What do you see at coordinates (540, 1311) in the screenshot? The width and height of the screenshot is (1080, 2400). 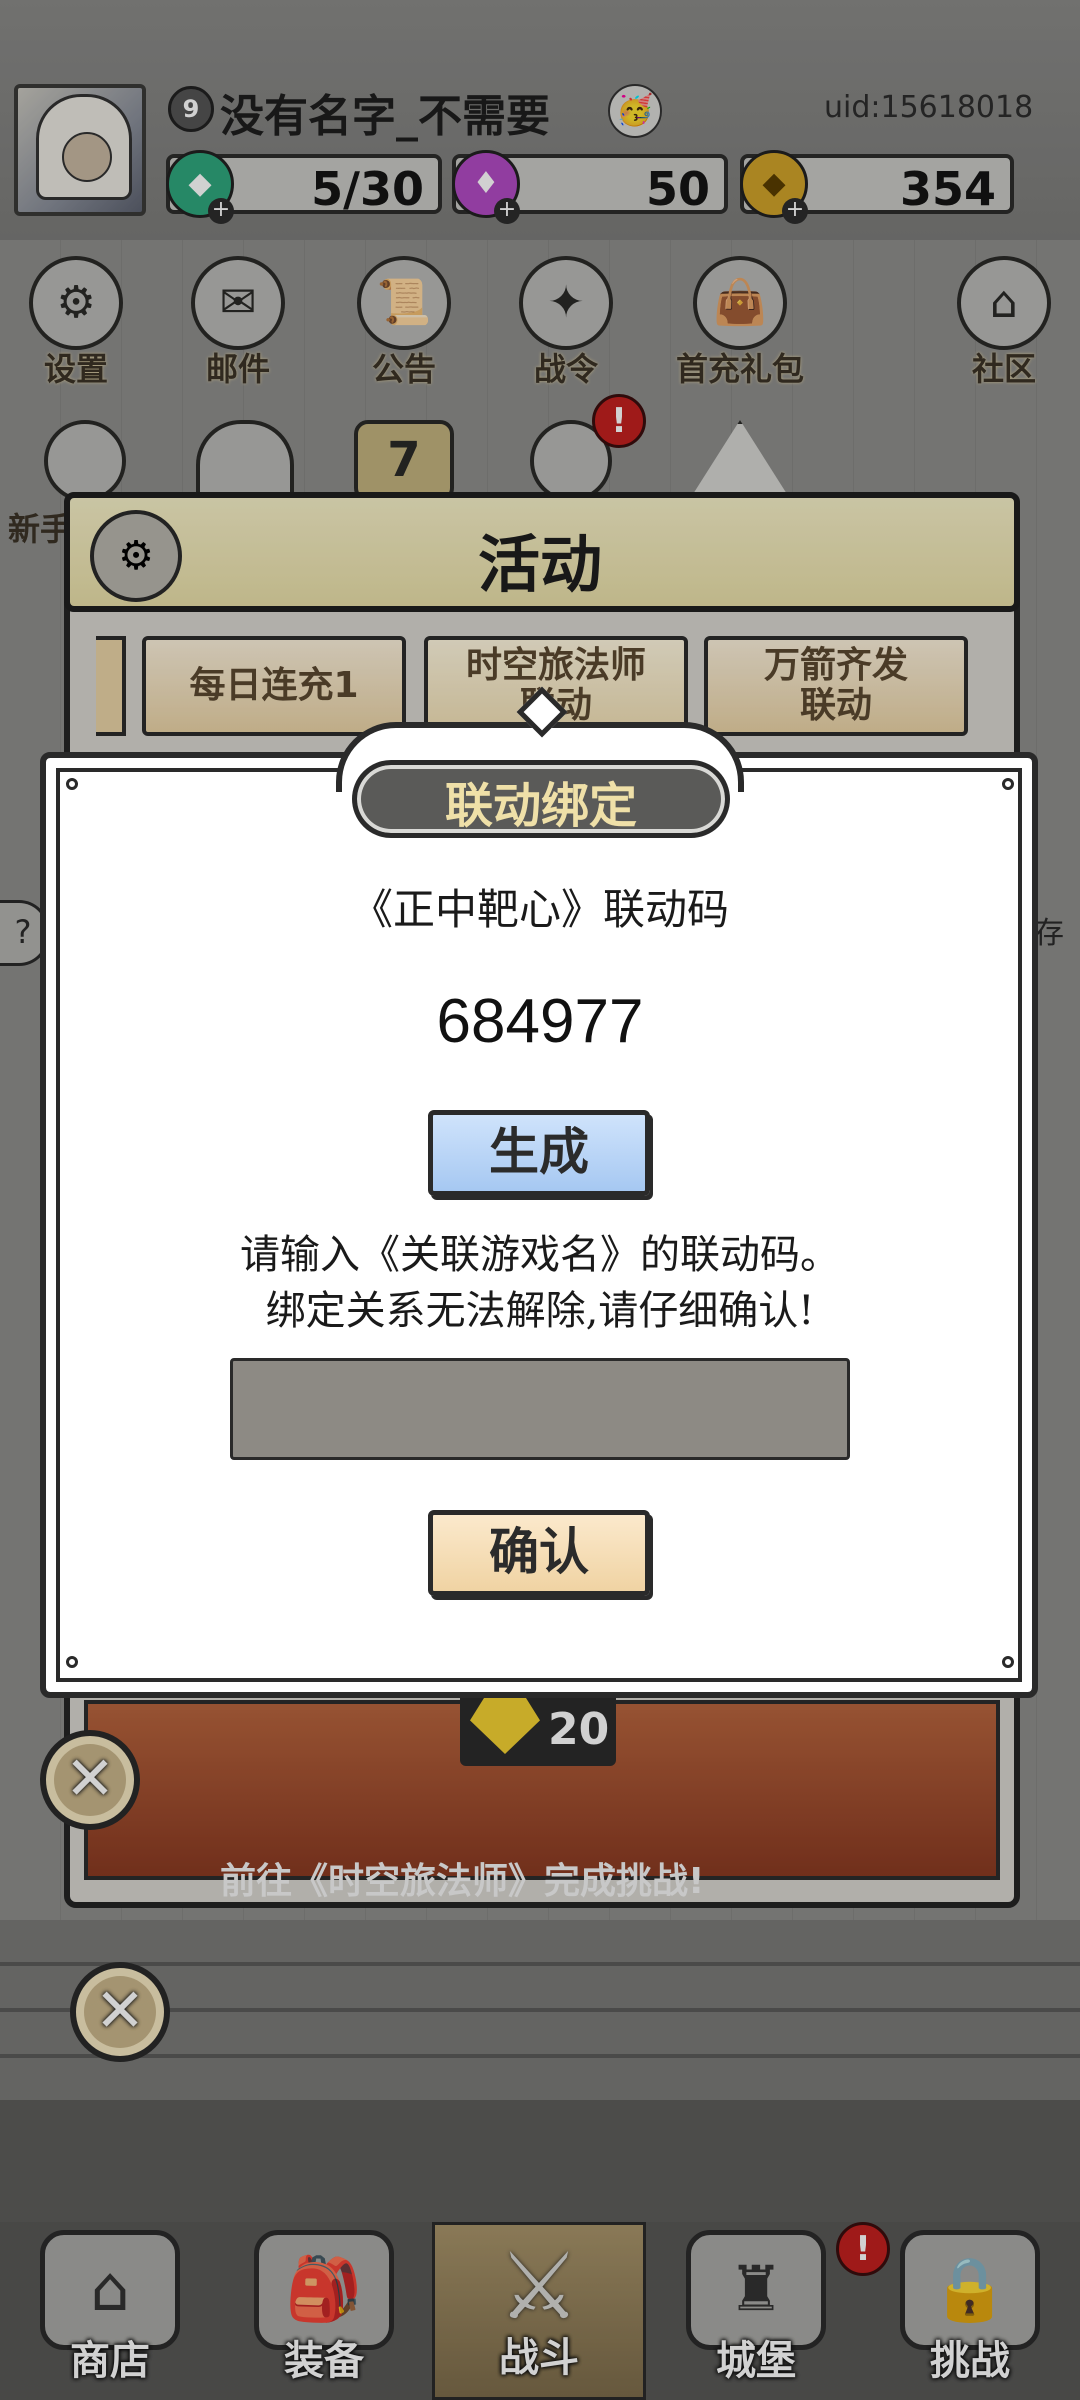 I see `instruction-line-2: 绑定关系无法解除,请仔细确认!` at bounding box center [540, 1311].